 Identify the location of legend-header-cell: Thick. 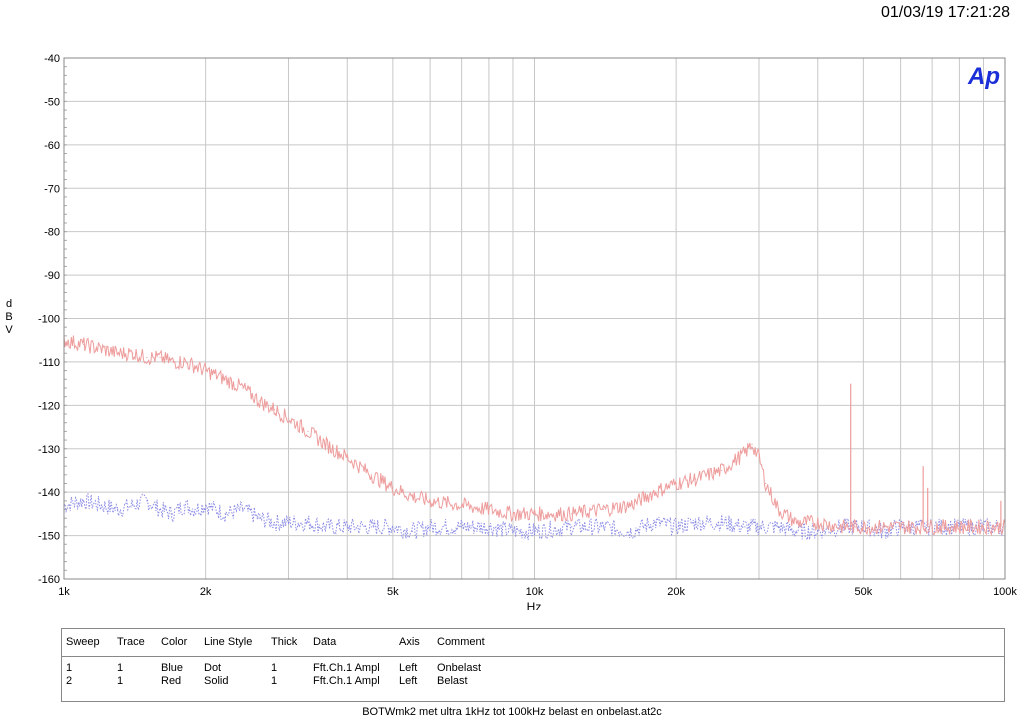
(284, 642).